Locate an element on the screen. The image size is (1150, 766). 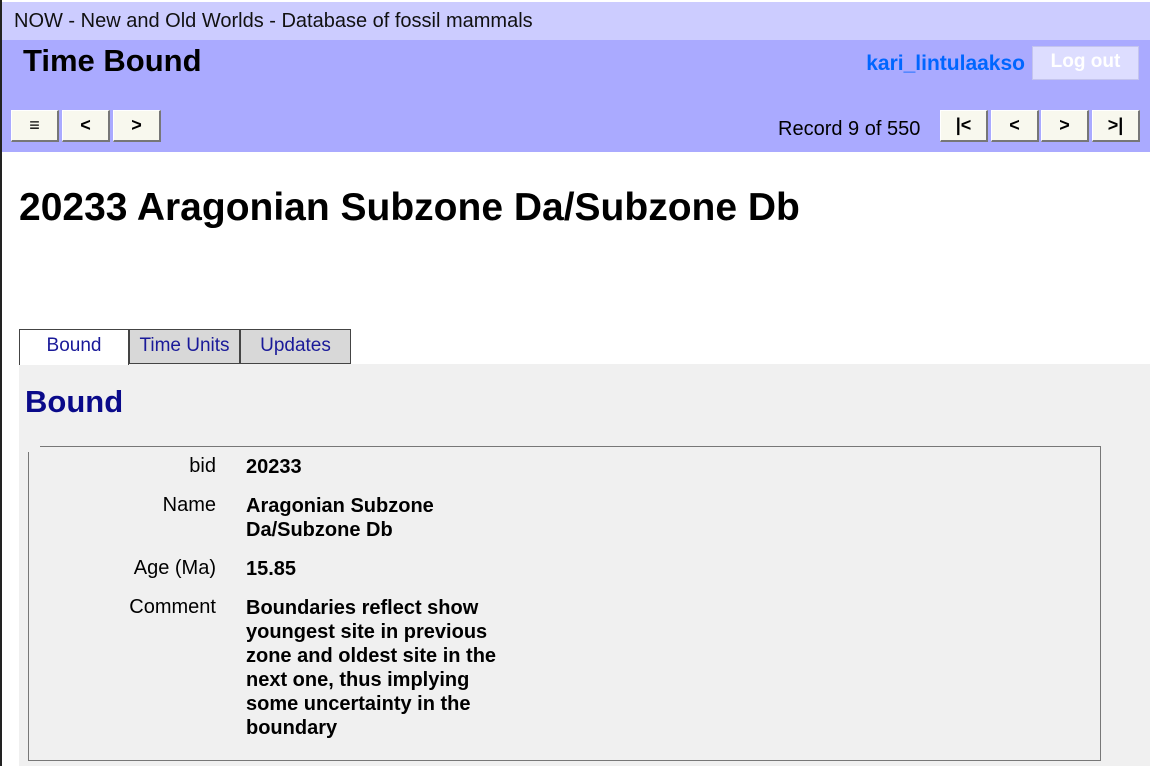
prev-icon: < is located at coordinates (1014, 125).